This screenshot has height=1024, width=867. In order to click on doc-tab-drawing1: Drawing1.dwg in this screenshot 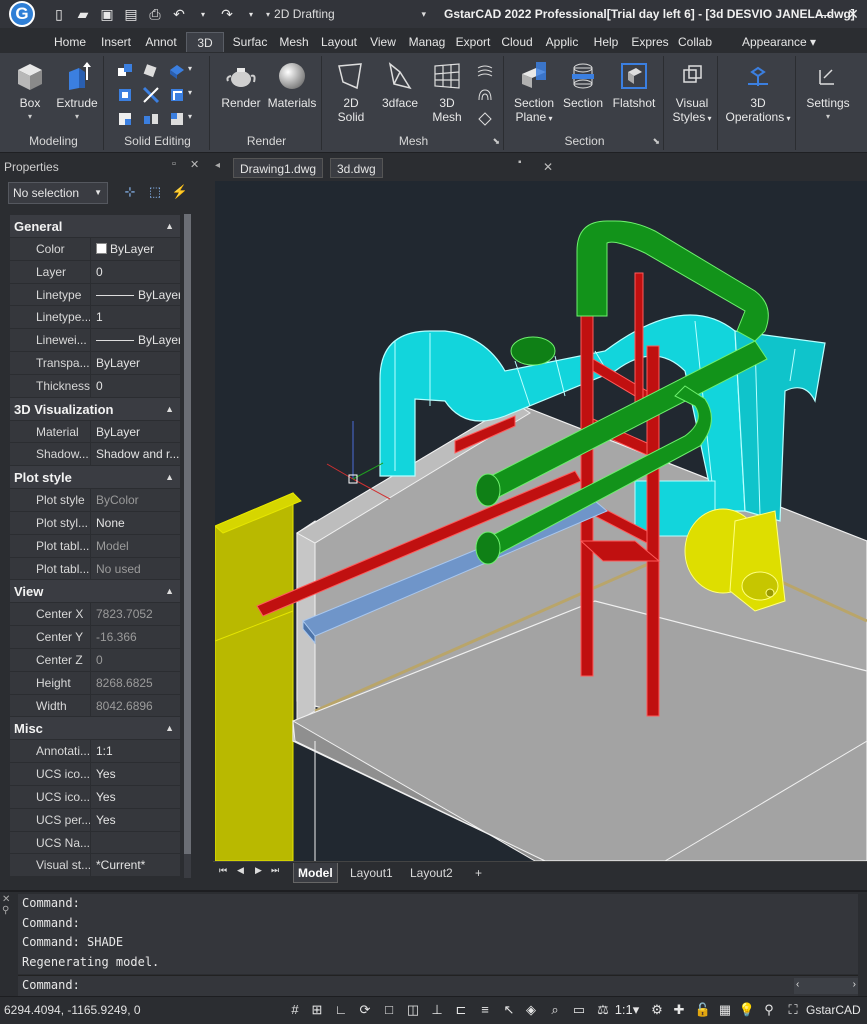, I will do `click(278, 168)`.